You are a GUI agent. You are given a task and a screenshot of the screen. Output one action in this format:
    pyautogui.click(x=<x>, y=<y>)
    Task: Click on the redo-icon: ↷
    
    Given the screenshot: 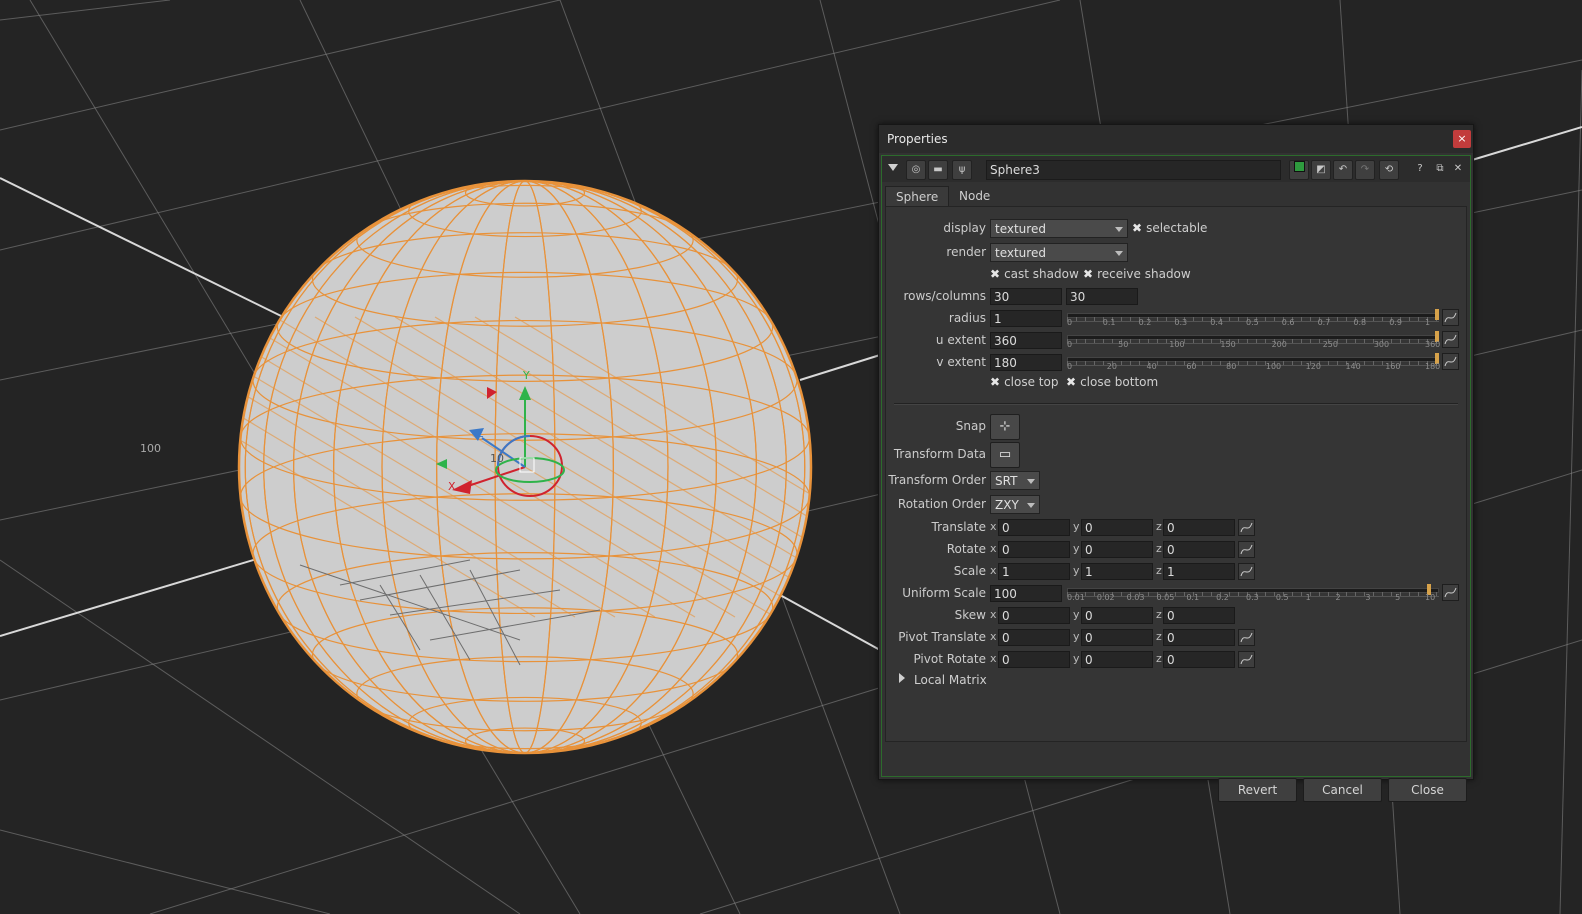 What is the action you would take?
    pyautogui.click(x=1365, y=170)
    